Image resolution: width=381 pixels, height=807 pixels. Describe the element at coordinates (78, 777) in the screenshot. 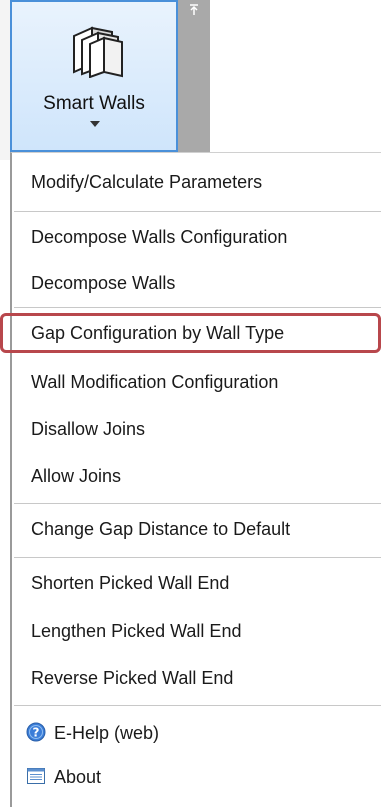

I see `menu-item-label: About` at that location.